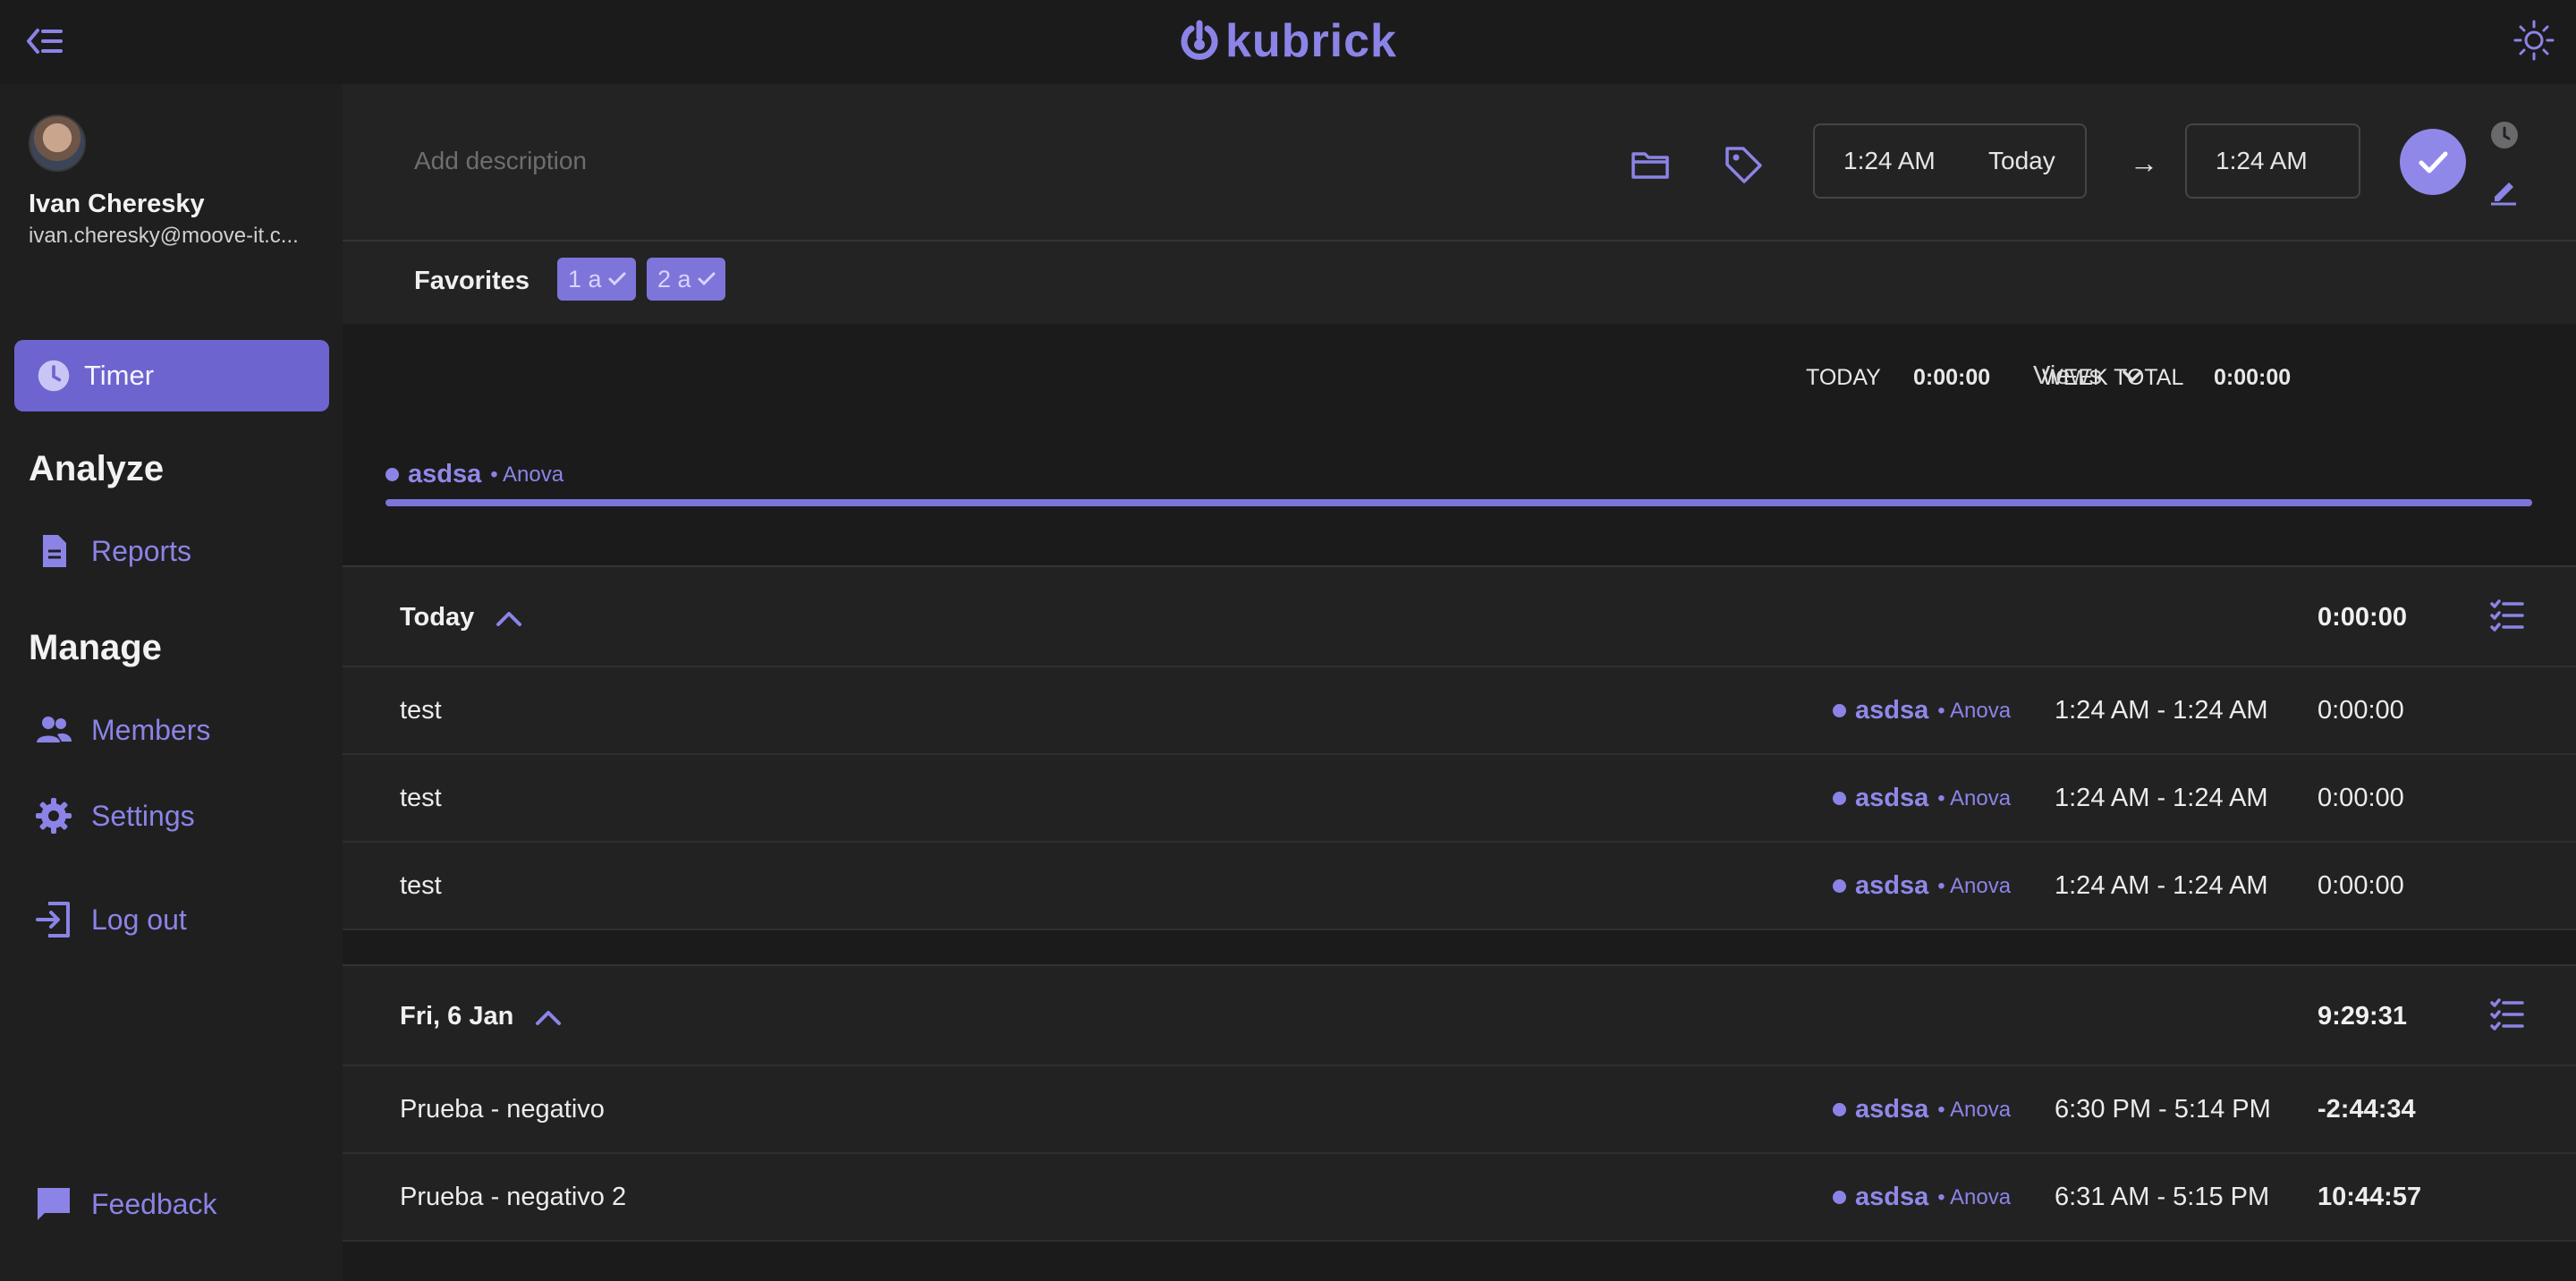 The image size is (2576, 1281). What do you see at coordinates (154, 1203) in the screenshot?
I see `nav-item-label: Feedback` at bounding box center [154, 1203].